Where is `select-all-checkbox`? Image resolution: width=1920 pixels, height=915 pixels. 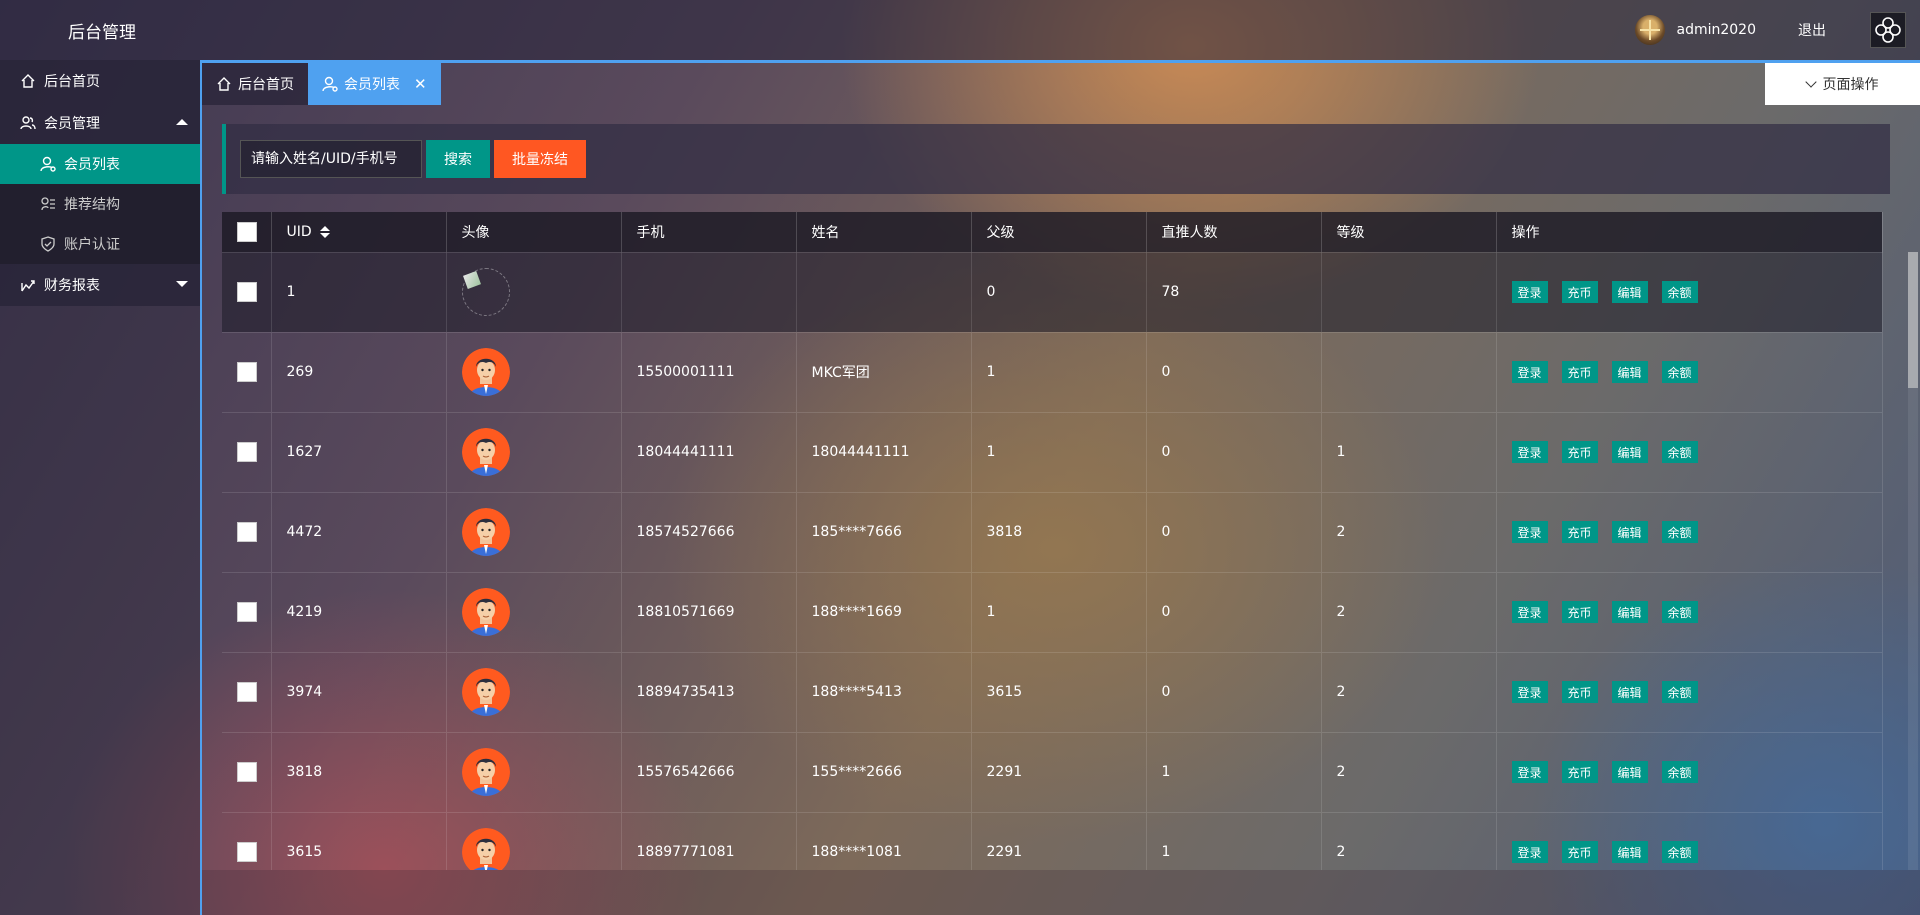
select-all-checkbox is located at coordinates (247, 231).